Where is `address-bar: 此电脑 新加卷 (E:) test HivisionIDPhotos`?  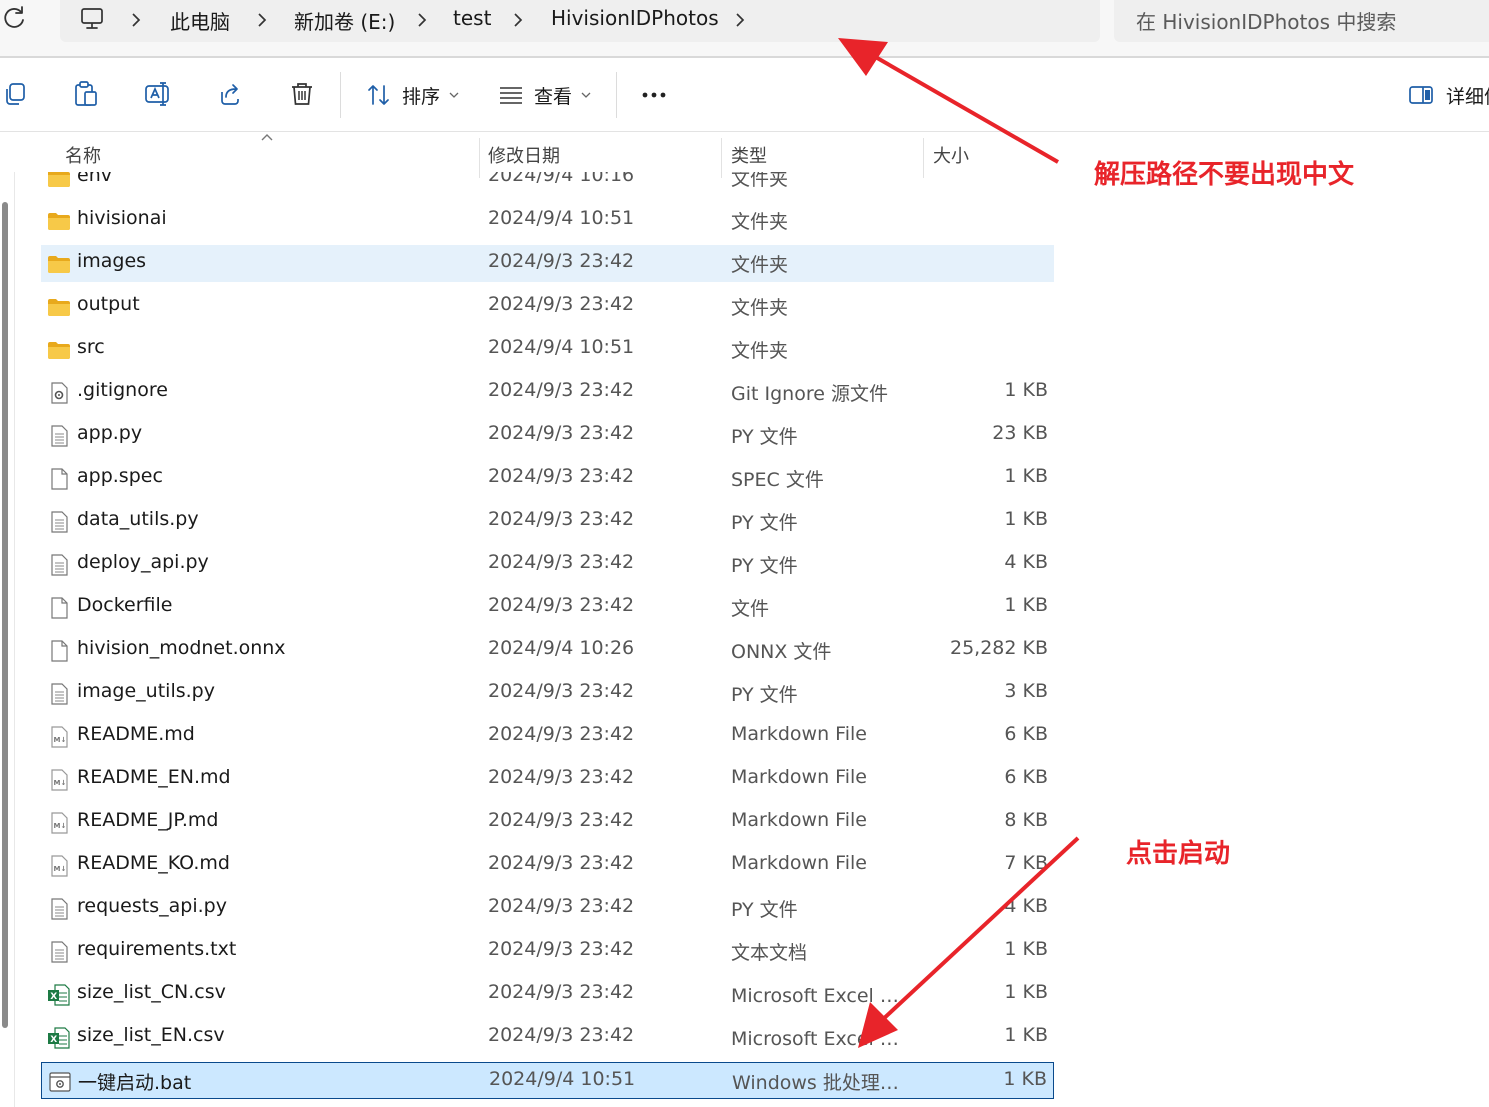
address-bar: 此电脑 新加卷 (E:) test HivisionIDPhotos is located at coordinates (580, 21).